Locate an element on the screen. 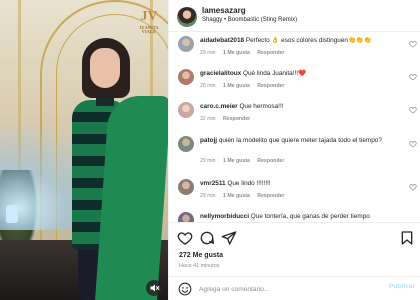 The width and height of the screenshot is (420, 300). comment-body: Perfecto 👌 esos colores distinguen👏👏👏 is located at coordinates (308, 40).